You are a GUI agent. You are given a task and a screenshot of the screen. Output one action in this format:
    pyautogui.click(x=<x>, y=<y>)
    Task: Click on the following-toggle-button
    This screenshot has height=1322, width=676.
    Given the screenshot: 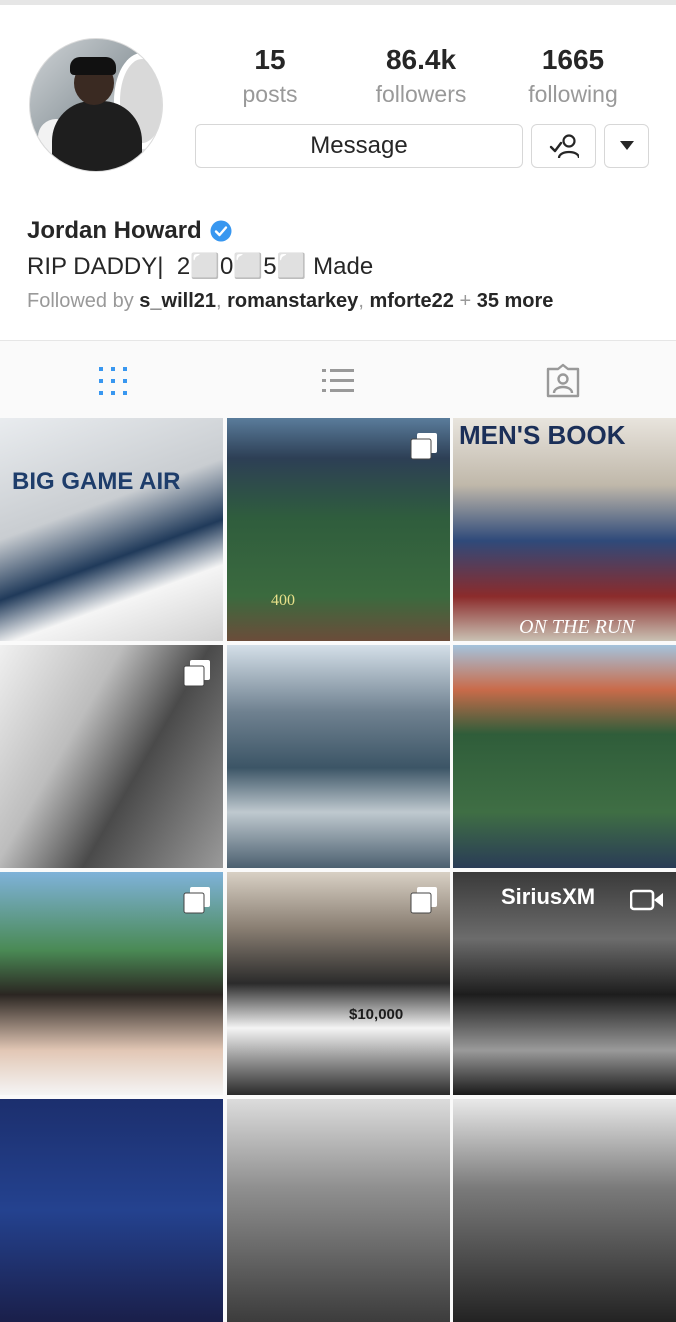 What is the action you would take?
    pyautogui.click(x=563, y=146)
    